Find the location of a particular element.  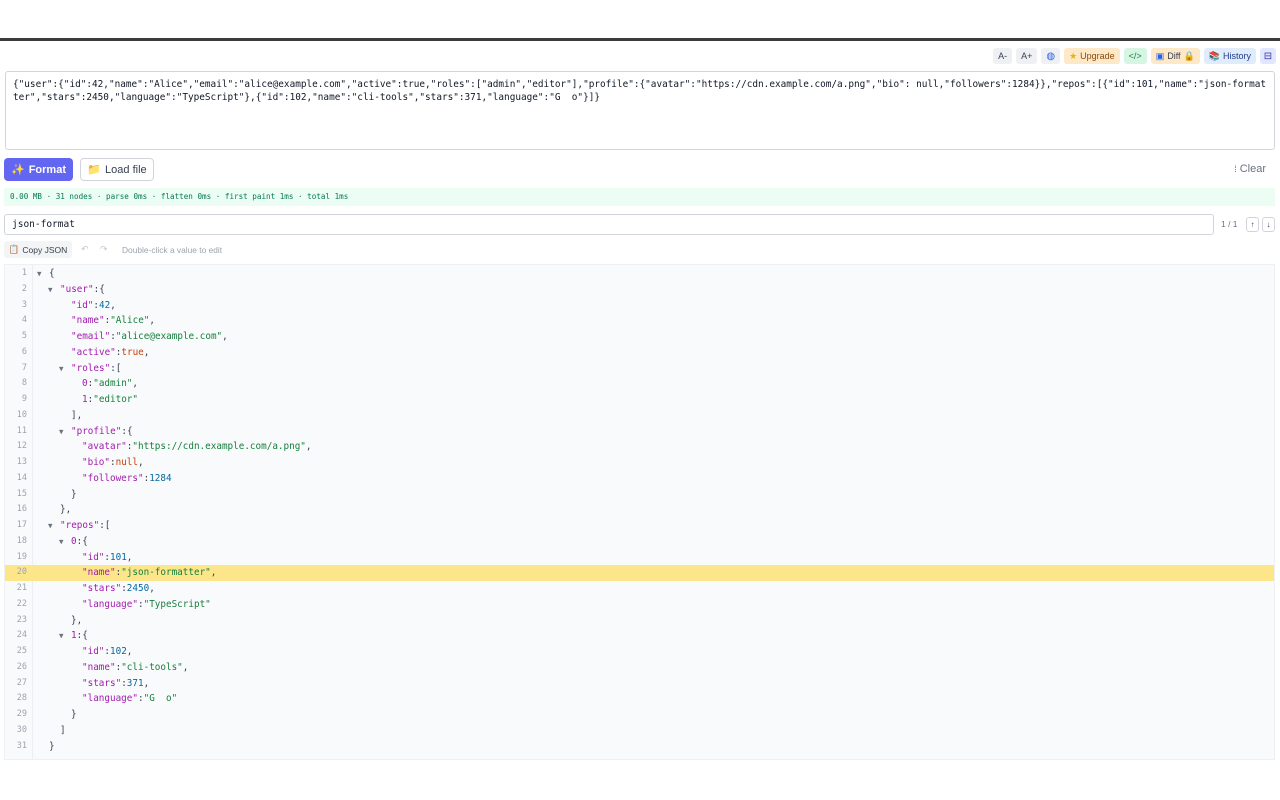

clear-button: ⁞ Clear is located at coordinates (1250, 169).